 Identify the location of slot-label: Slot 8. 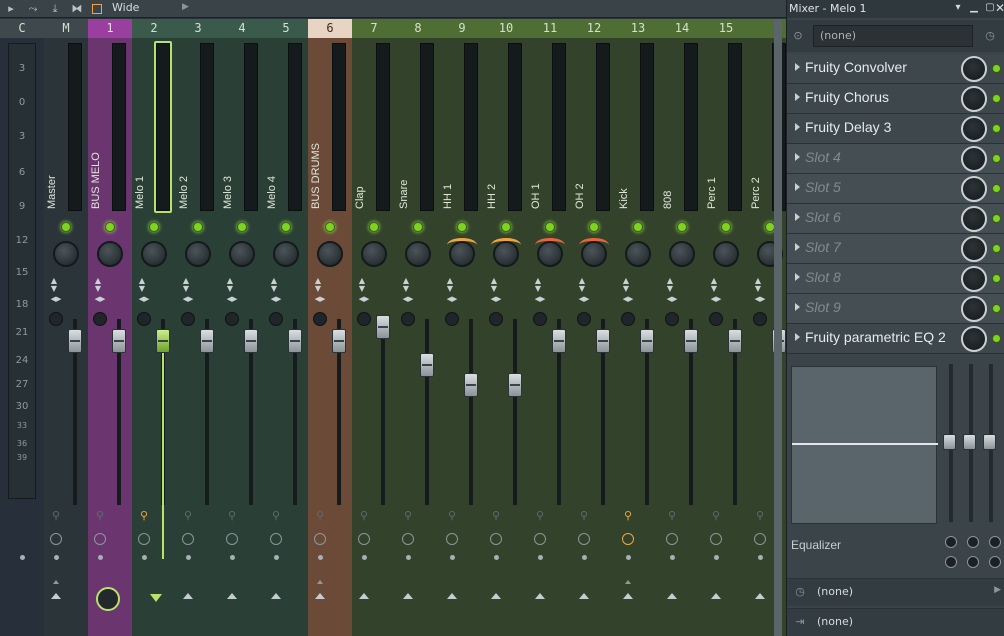
(823, 277).